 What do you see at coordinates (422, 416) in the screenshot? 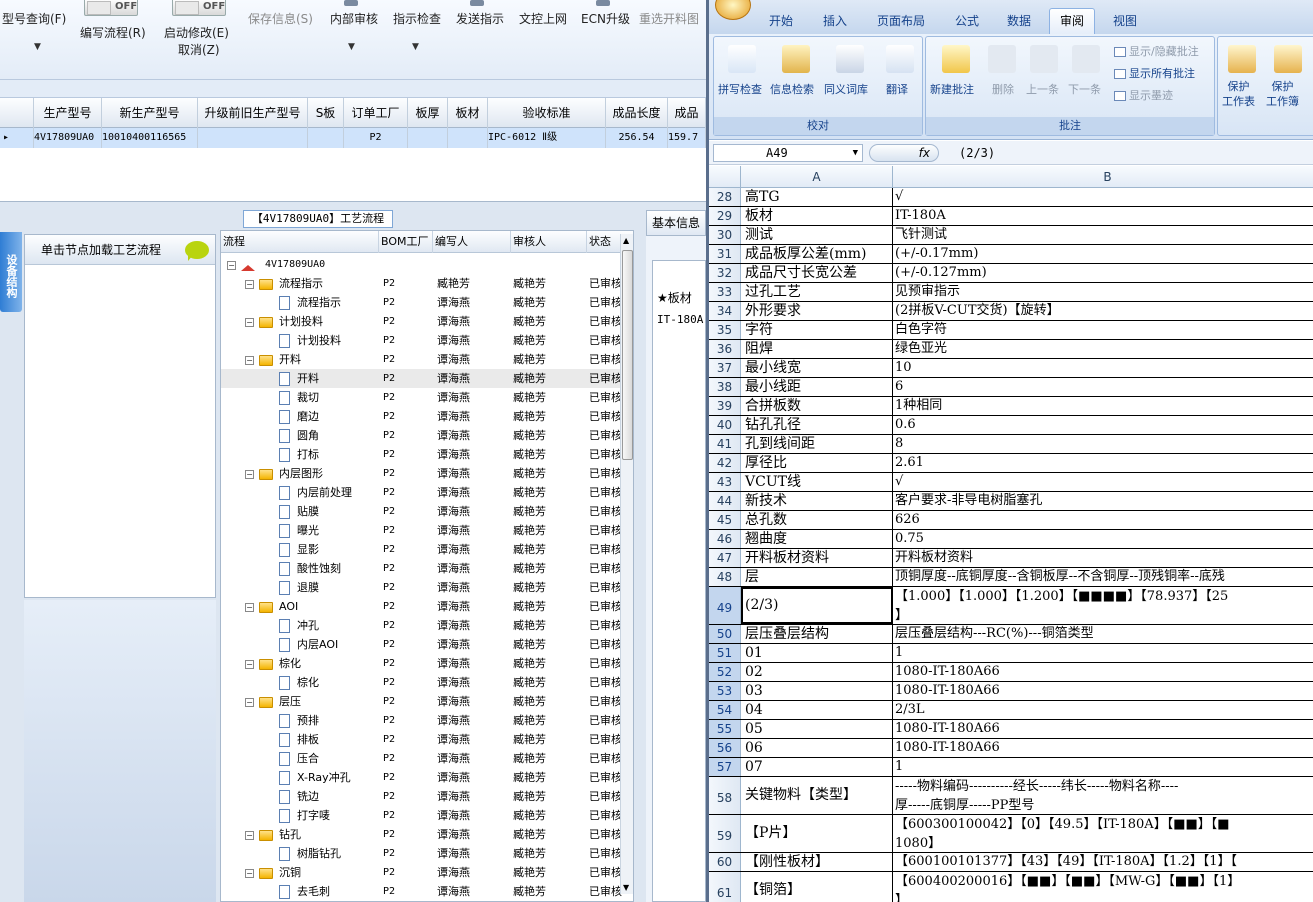
I see `tree-row: 磨边 P2 谭海燕 臧艳芳 已审核` at bounding box center [422, 416].